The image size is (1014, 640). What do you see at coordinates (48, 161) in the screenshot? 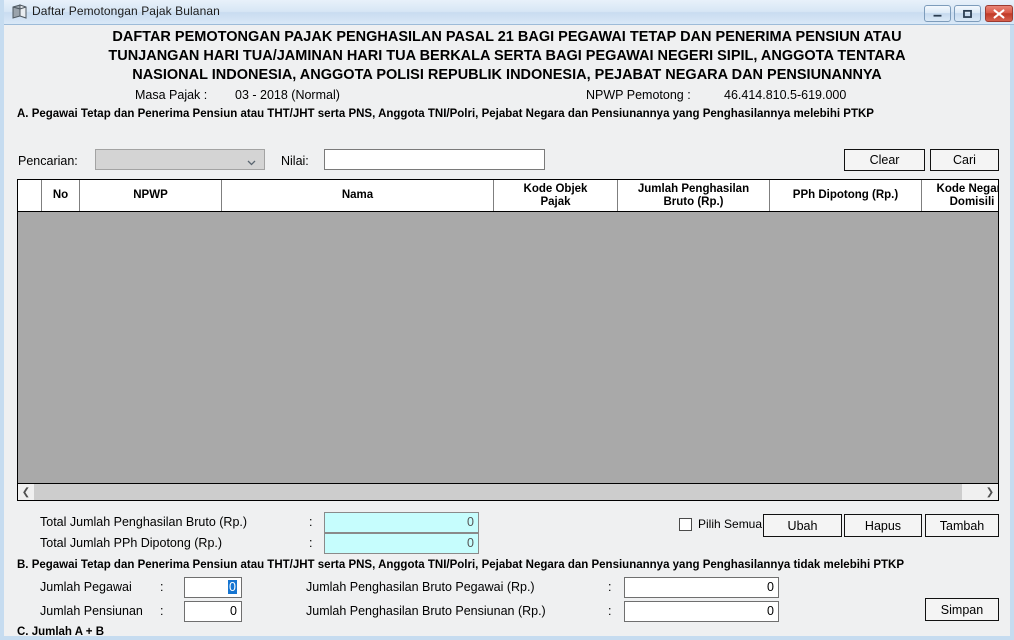
I see `pencarian-label: Pencarian:` at bounding box center [48, 161].